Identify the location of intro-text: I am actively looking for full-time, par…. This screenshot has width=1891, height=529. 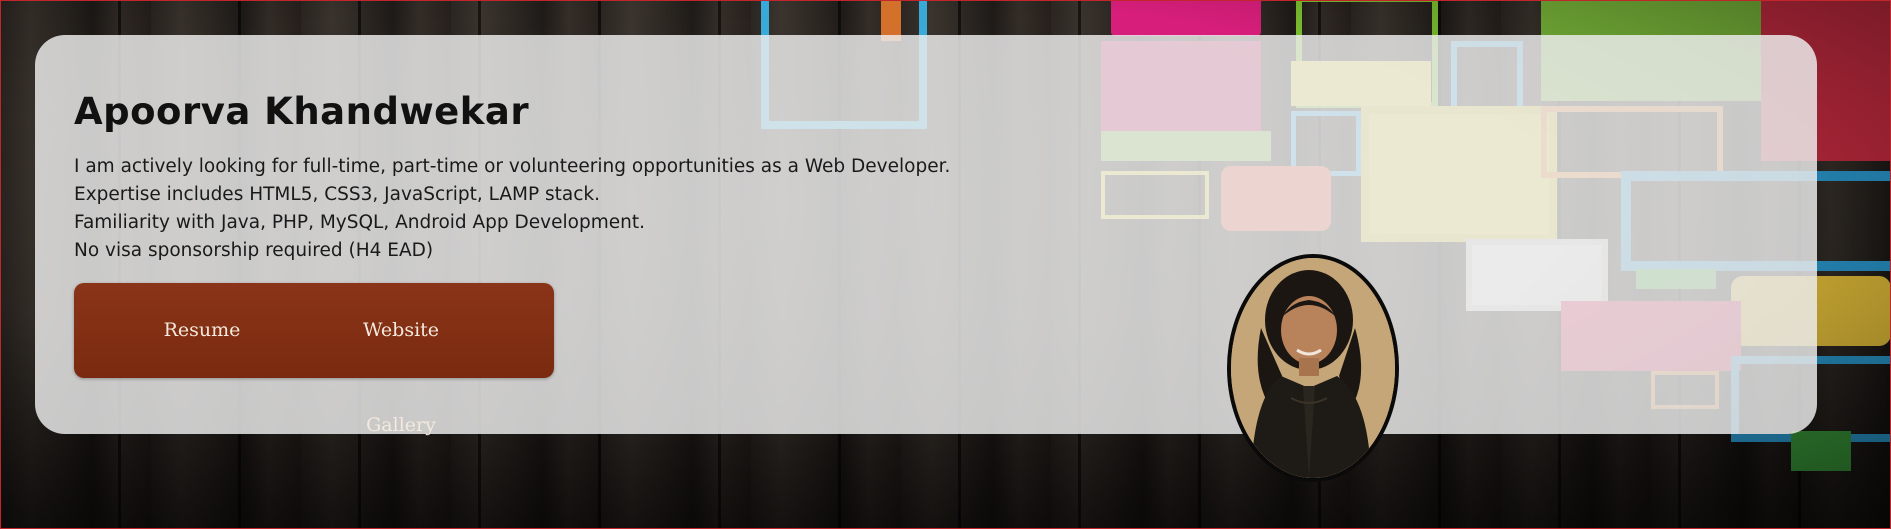
(574, 209).